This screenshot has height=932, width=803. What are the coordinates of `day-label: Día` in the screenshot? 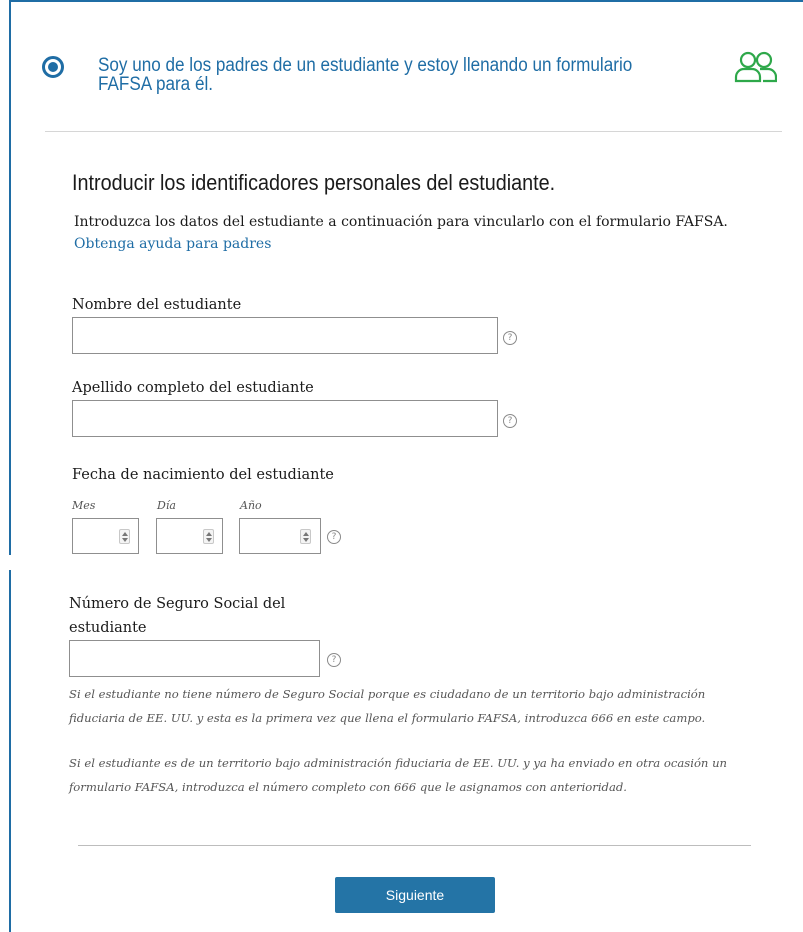 It's located at (166, 505).